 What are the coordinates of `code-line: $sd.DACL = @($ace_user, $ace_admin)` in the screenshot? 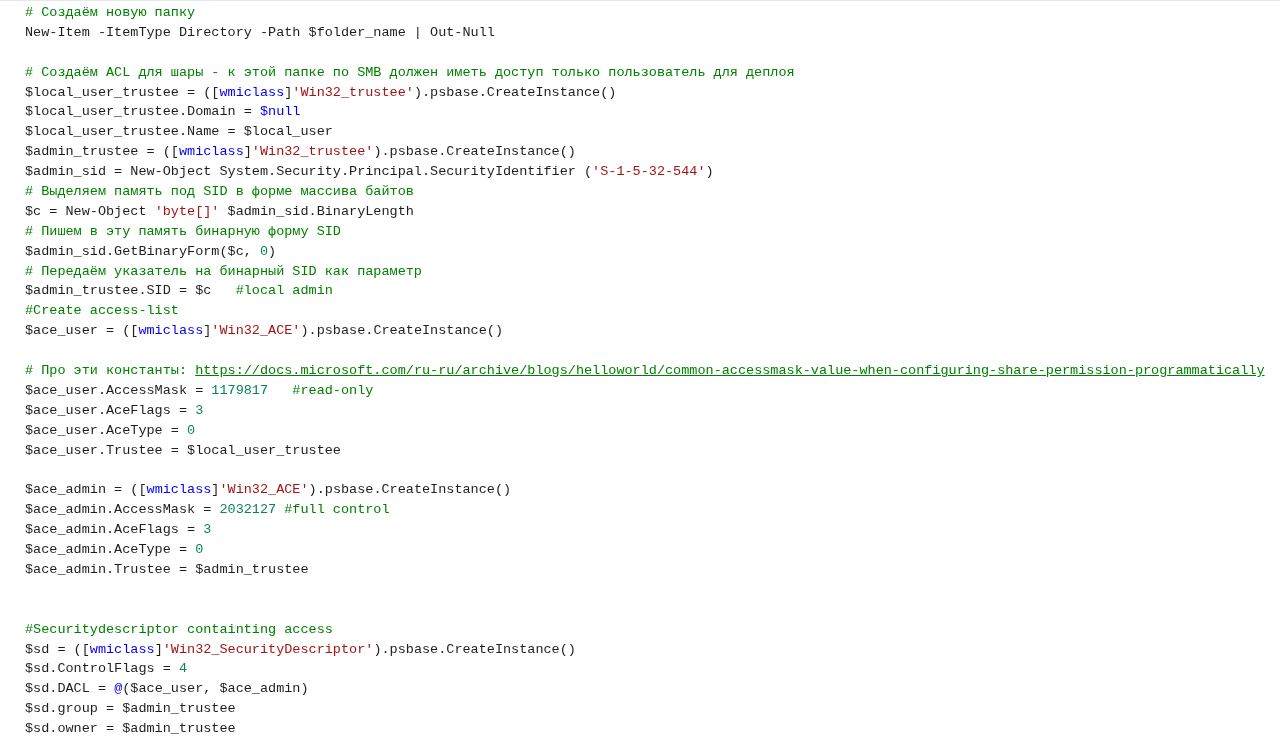 It's located at (167, 689).